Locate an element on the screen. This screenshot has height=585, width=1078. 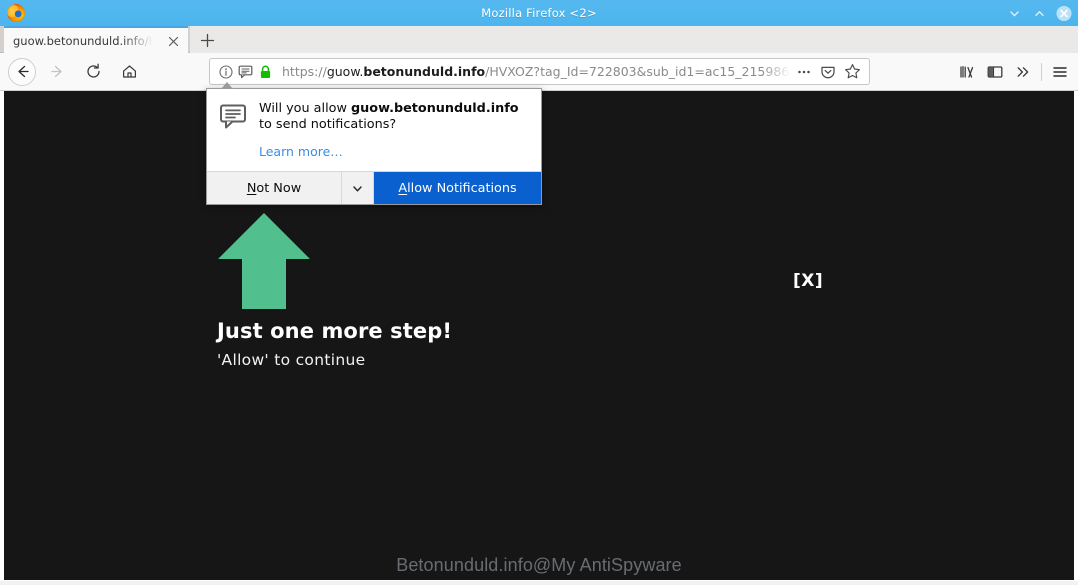
back-button is located at coordinates (22, 71).